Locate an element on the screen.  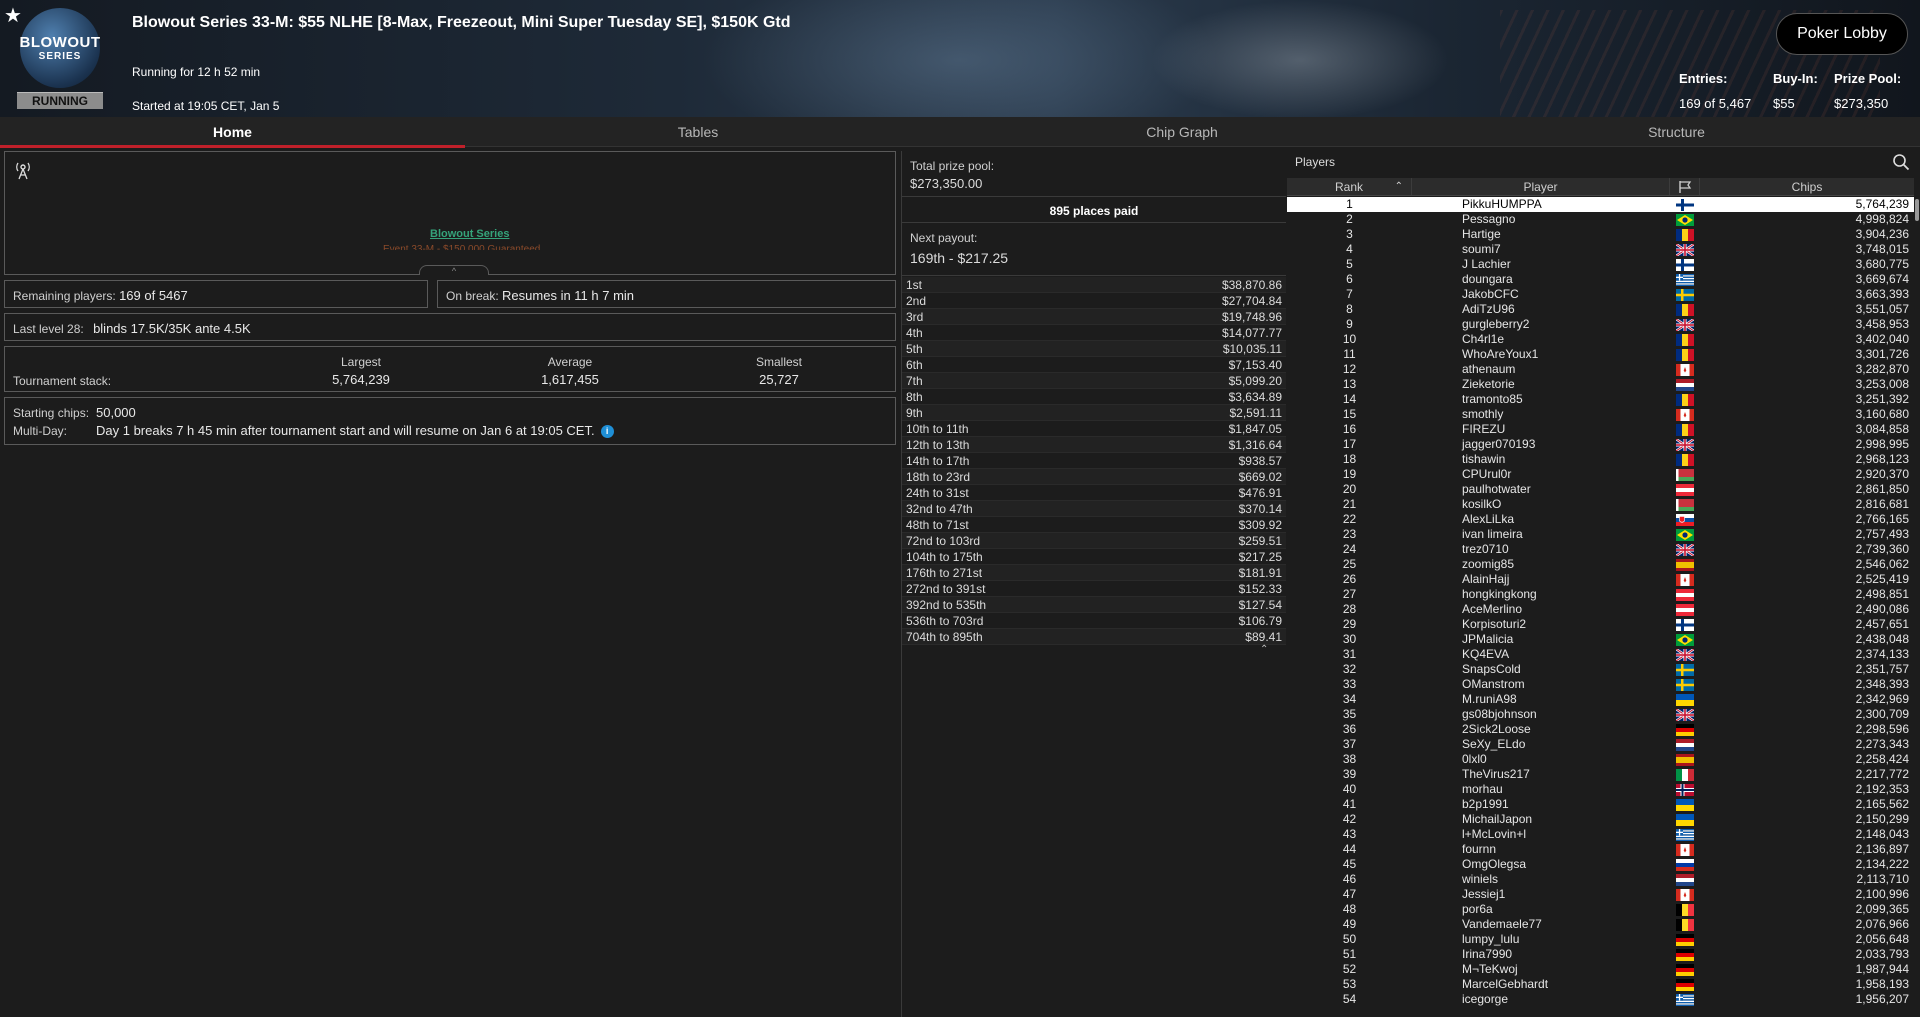
player-row: 32 SnapsCold 2,351,757 is located at coordinates (1600, 669).